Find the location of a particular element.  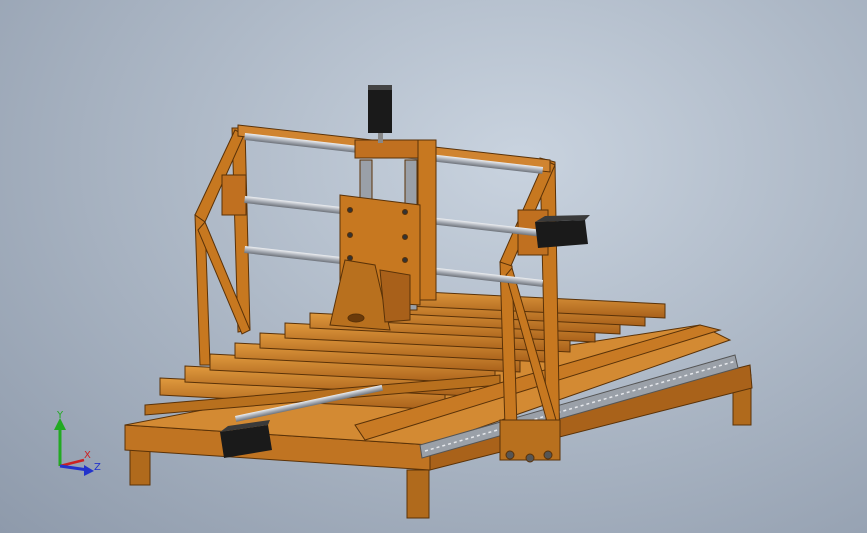

x-axis-label: X is located at coordinates (87, 455).